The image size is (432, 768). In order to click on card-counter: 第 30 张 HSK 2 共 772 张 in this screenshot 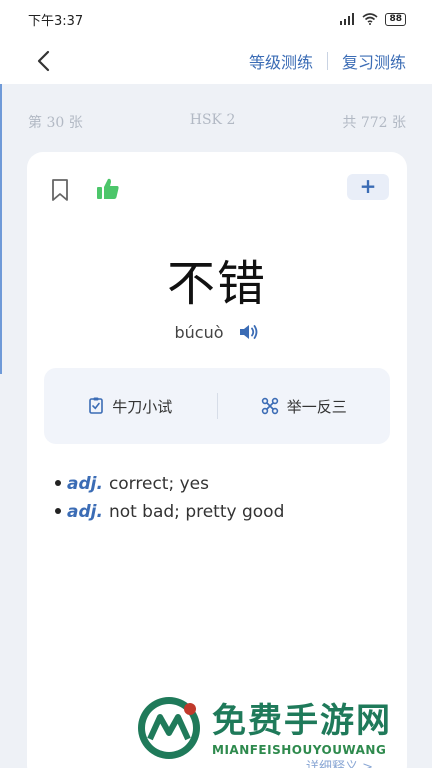, I will do `click(216, 124)`.